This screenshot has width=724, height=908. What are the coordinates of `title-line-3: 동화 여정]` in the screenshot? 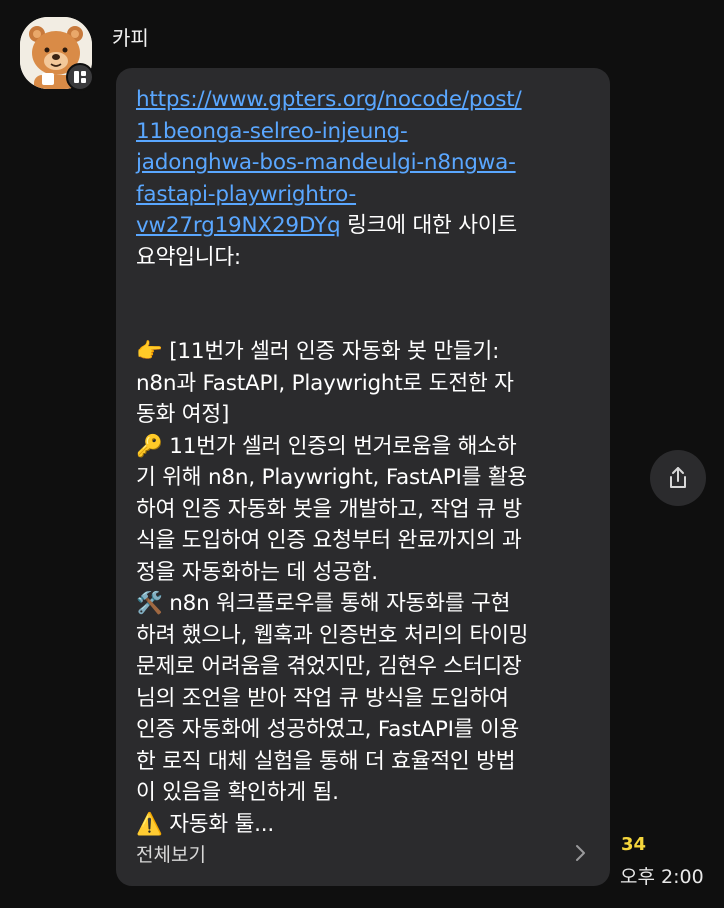 It's located at (183, 414).